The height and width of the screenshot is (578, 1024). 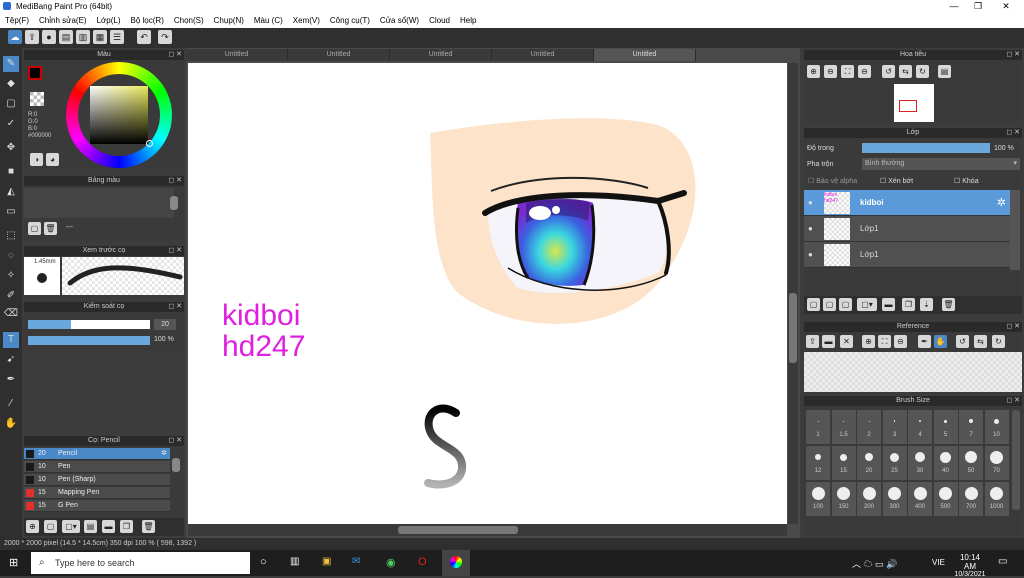 What do you see at coordinates (268, 20) in the screenshot?
I see `menu-item: Màu (C)` at bounding box center [268, 20].